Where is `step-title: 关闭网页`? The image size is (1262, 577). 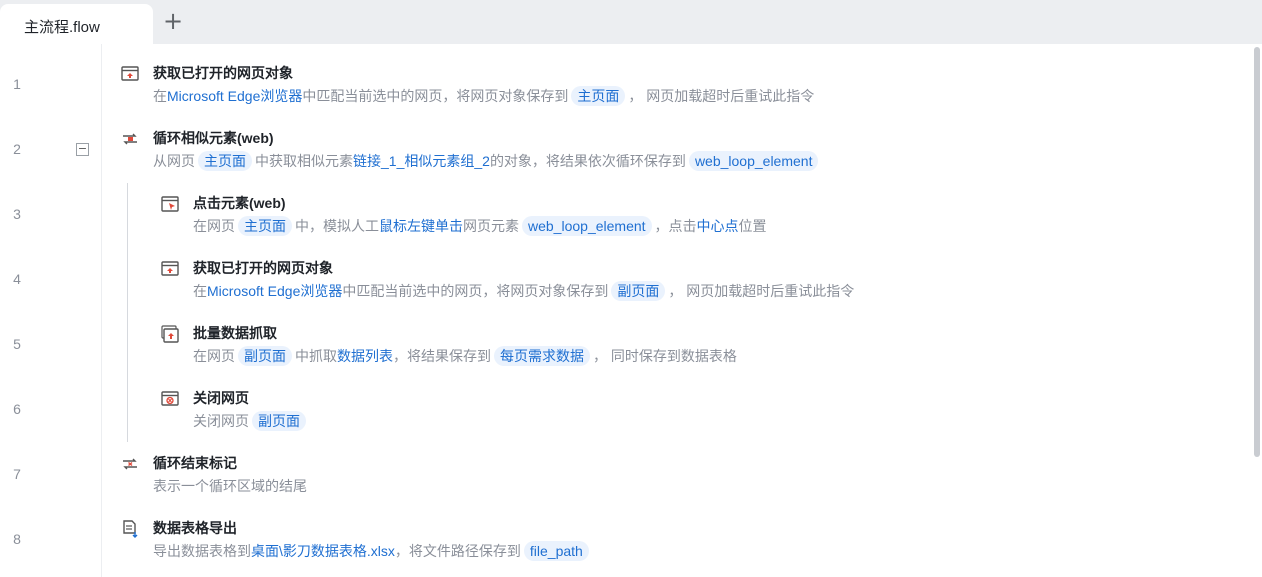 step-title: 关闭网页 is located at coordinates (221, 398).